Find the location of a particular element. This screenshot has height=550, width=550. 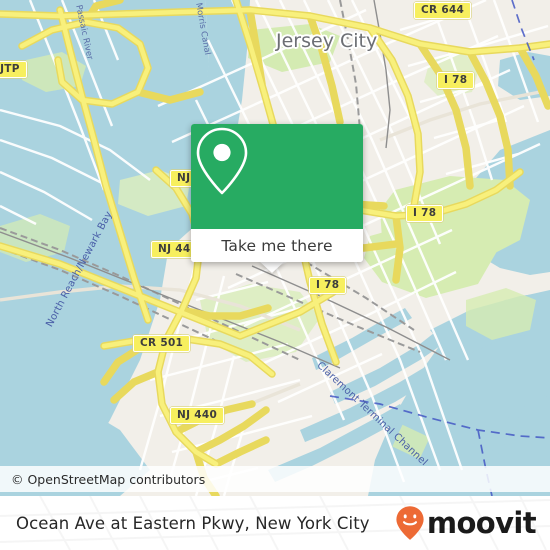

moovit-wordmark: moovit is located at coordinates (481, 522).